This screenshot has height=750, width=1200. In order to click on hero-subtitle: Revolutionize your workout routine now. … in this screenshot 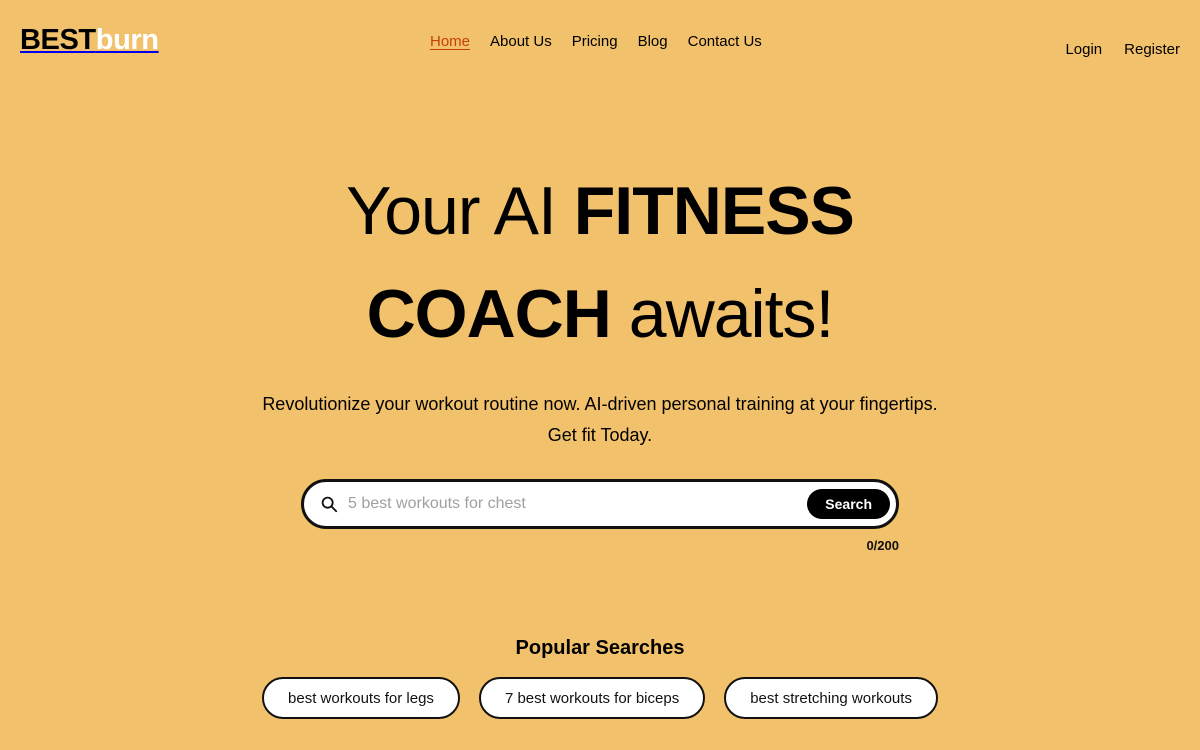, I will do `click(600, 420)`.